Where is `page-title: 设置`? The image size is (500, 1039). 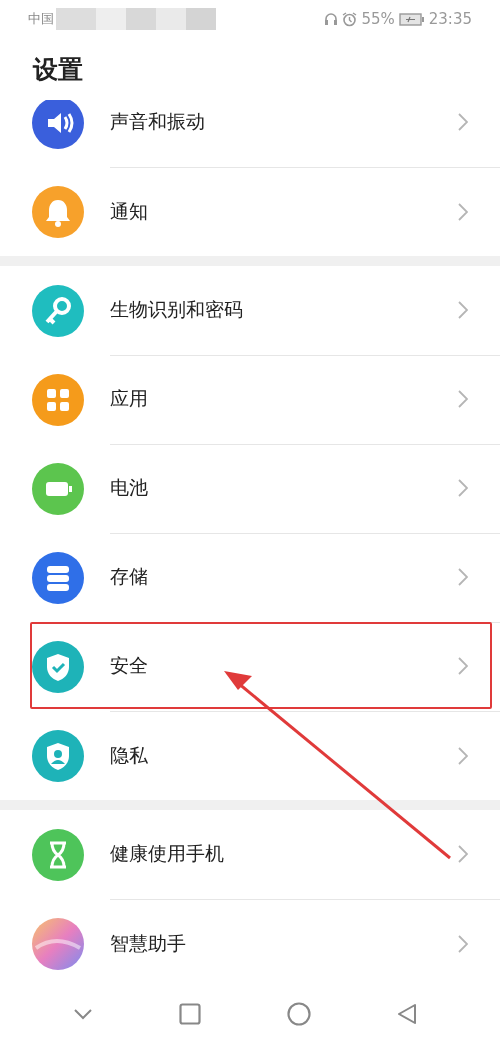
page-title: 设置 is located at coordinates (57, 69).